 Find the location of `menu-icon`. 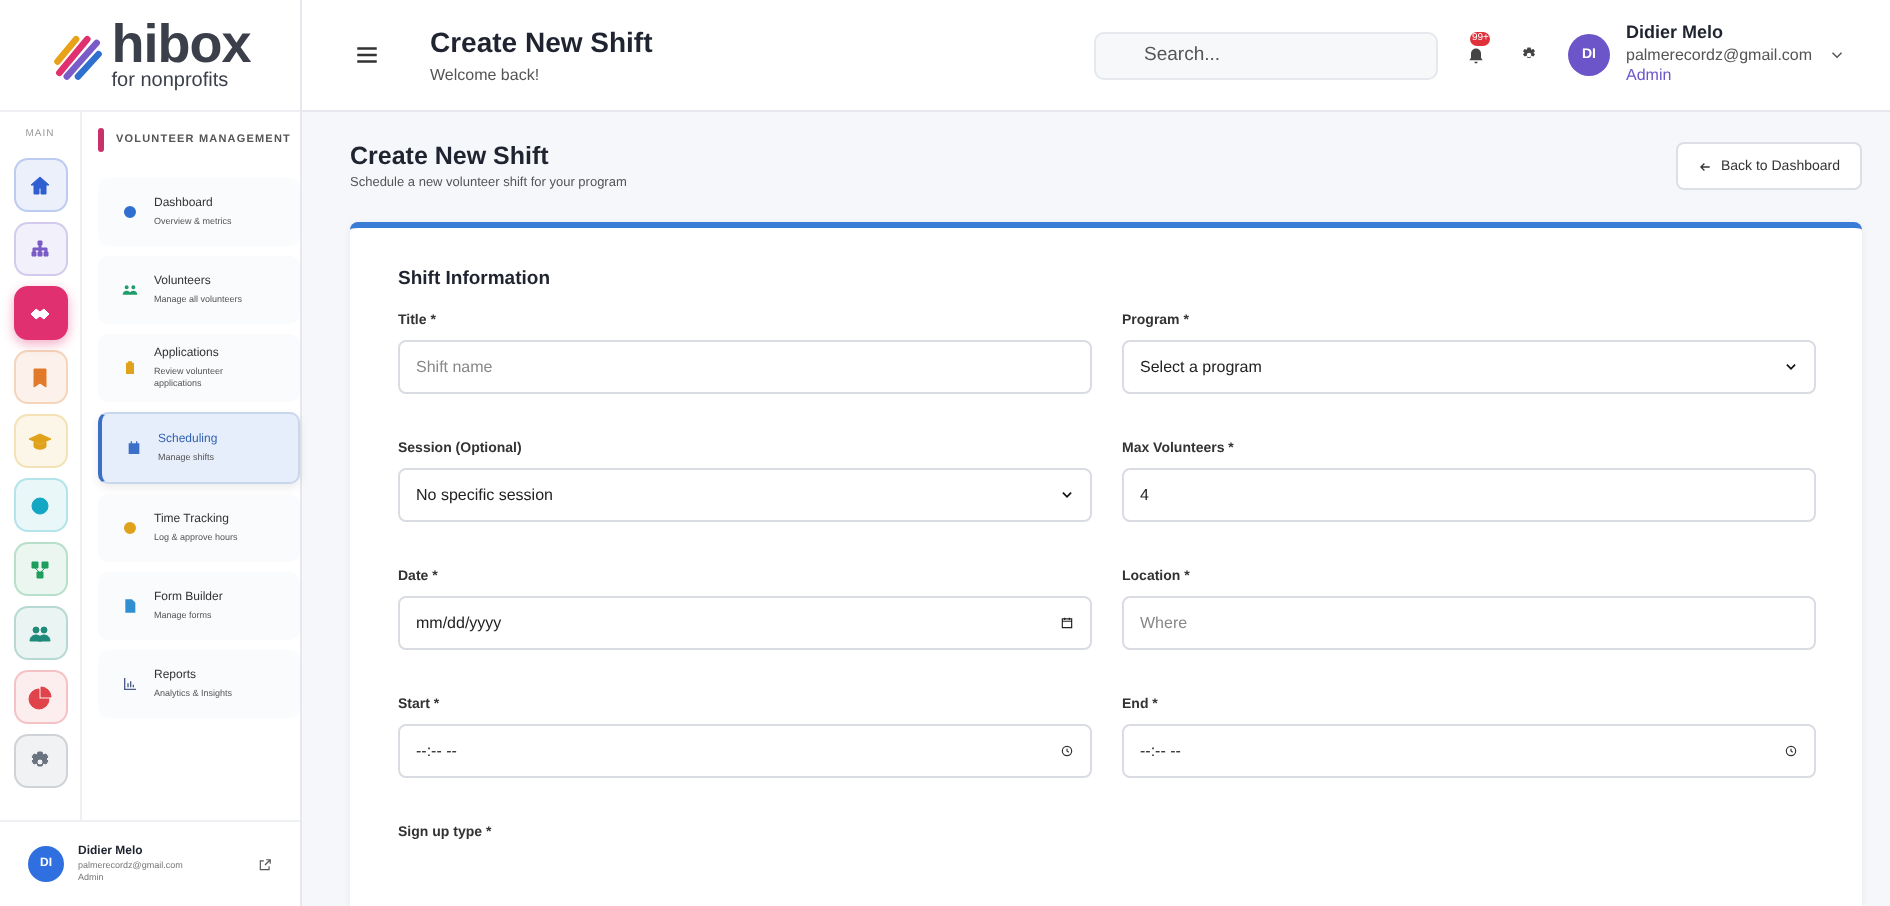

menu-icon is located at coordinates (367, 55).